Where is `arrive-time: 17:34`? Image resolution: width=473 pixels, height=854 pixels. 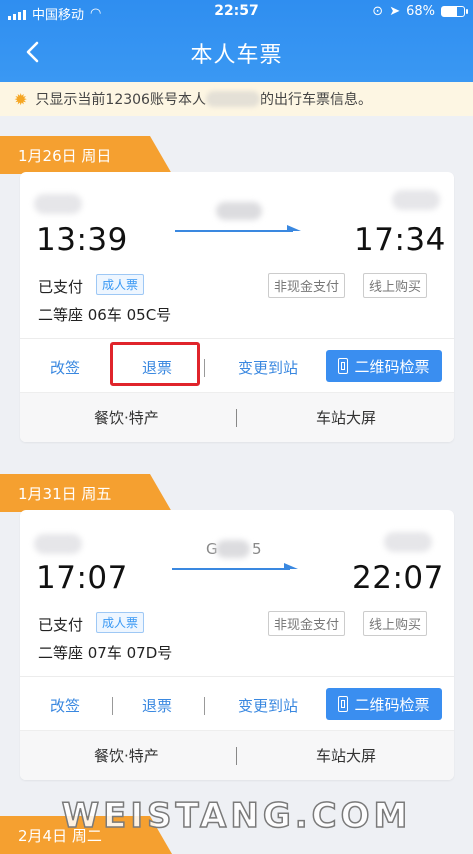 arrive-time: 17:34 is located at coordinates (400, 240).